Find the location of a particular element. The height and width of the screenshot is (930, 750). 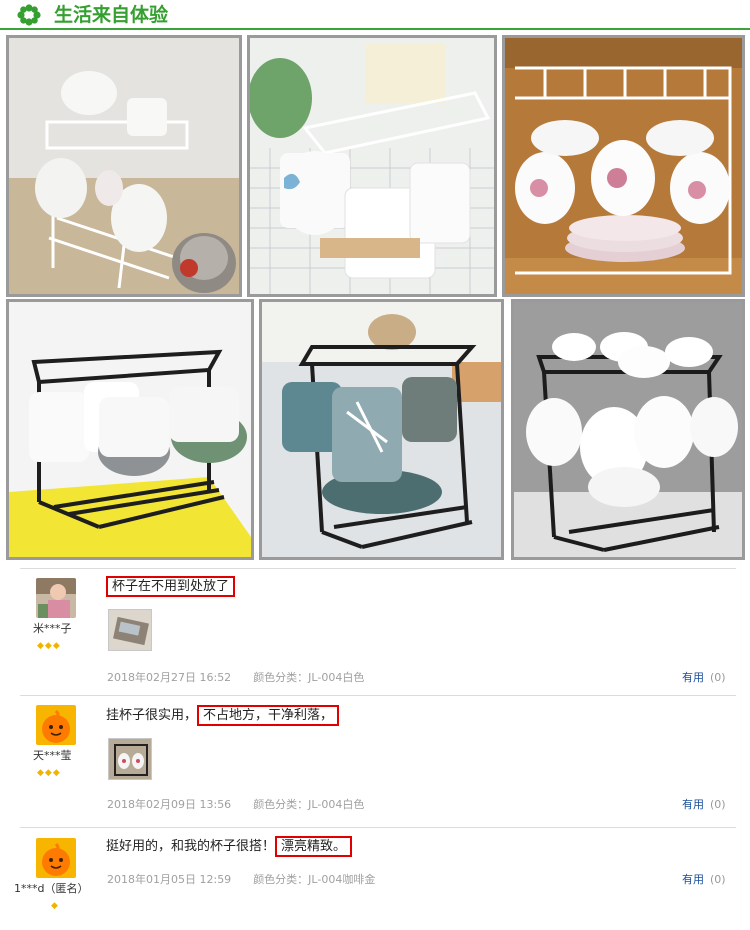

comment-text: 挂杯子很实用， is located at coordinates (152, 715).